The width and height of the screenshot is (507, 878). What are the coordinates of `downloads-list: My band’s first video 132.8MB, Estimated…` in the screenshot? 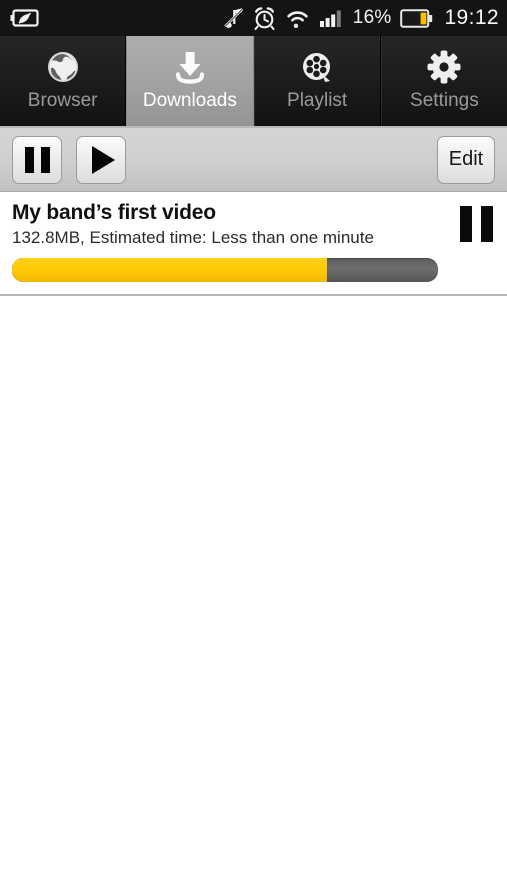 It's located at (253, 244).